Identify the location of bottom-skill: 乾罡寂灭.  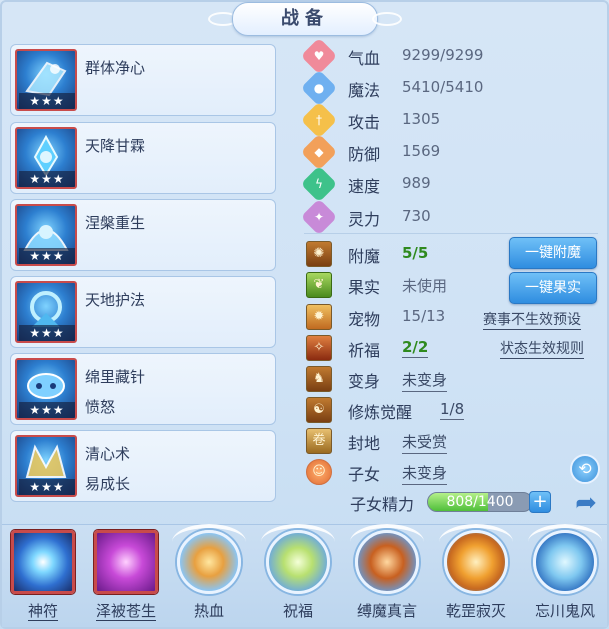
(476, 576).